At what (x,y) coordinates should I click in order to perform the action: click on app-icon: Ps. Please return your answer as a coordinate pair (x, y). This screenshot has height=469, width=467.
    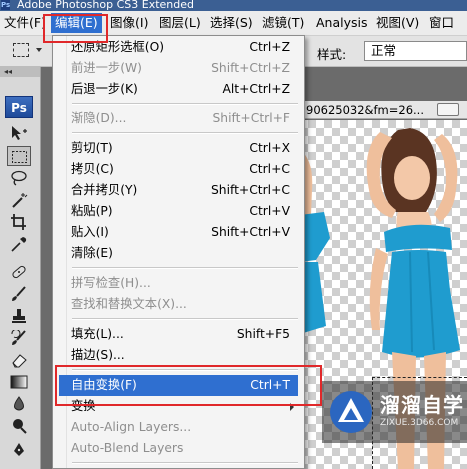
    Looking at the image, I should click on (6, 5).